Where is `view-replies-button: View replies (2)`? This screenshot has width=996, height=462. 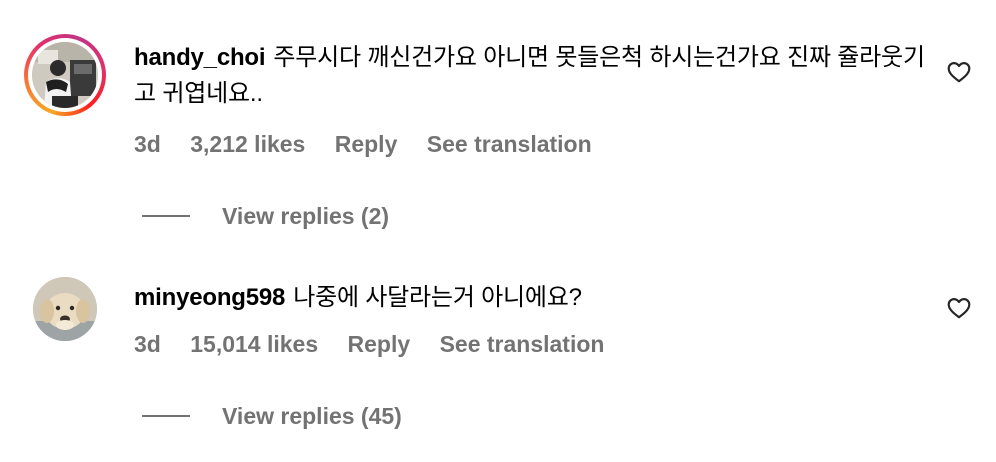 view-replies-button: View replies (2) is located at coordinates (265, 216).